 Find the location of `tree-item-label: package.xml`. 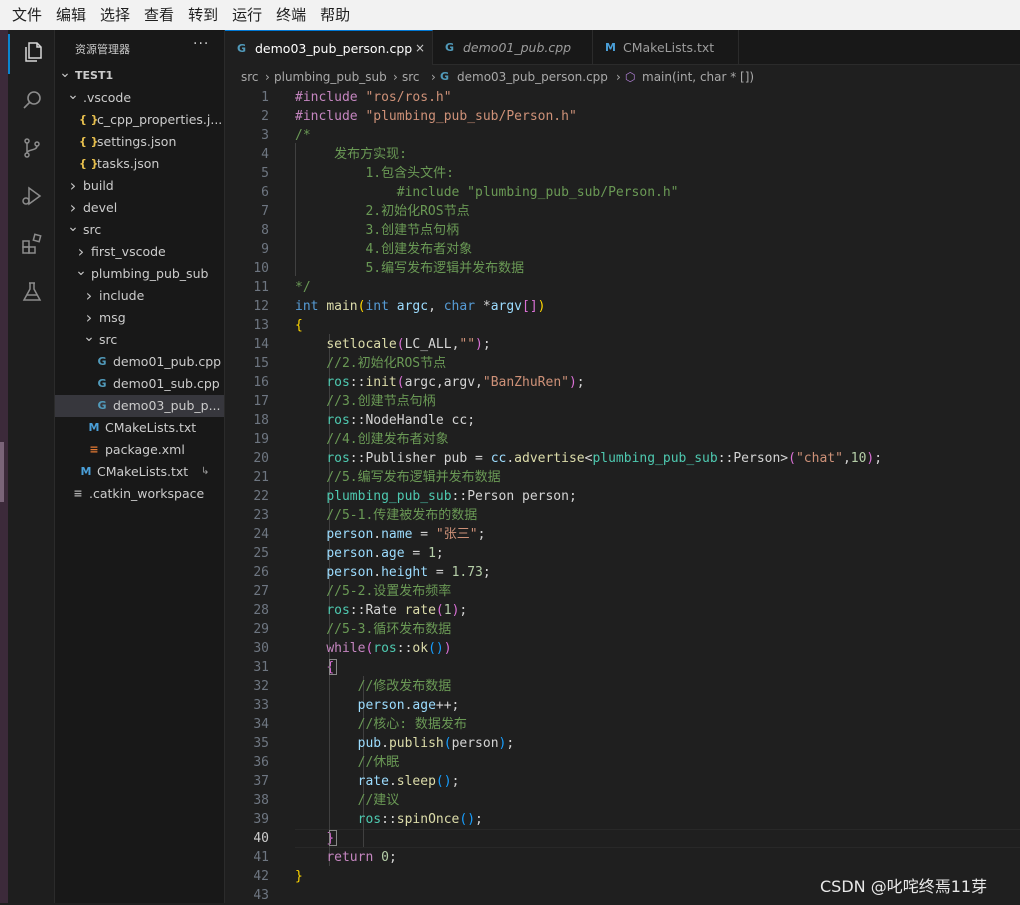

tree-item-label: package.xml is located at coordinates (145, 449).